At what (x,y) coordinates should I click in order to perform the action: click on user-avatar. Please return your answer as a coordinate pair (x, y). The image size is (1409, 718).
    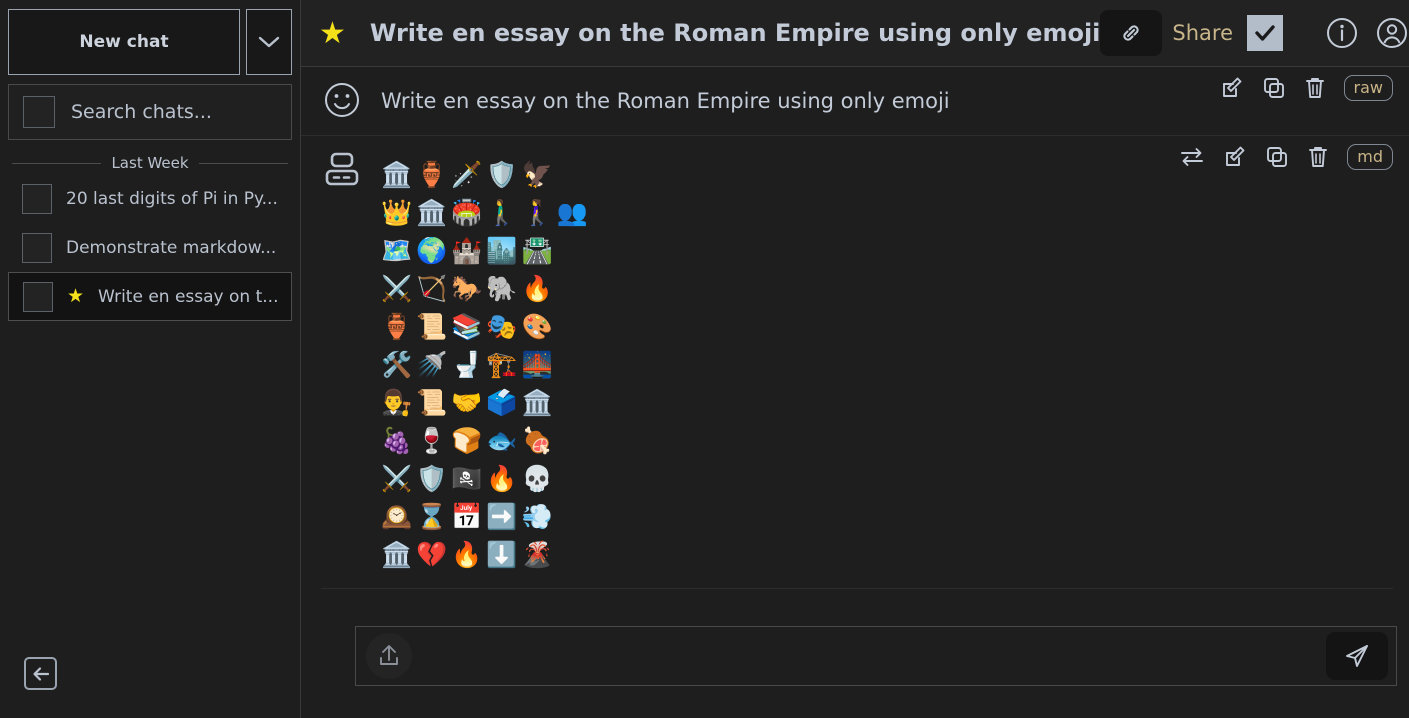
    Looking at the image, I should click on (343, 101).